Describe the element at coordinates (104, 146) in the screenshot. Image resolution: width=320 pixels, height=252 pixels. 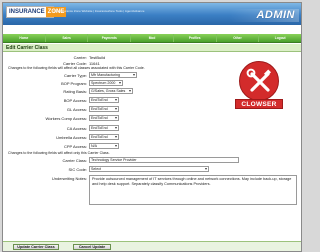
I see `cpp-access-select: N/A` at that location.